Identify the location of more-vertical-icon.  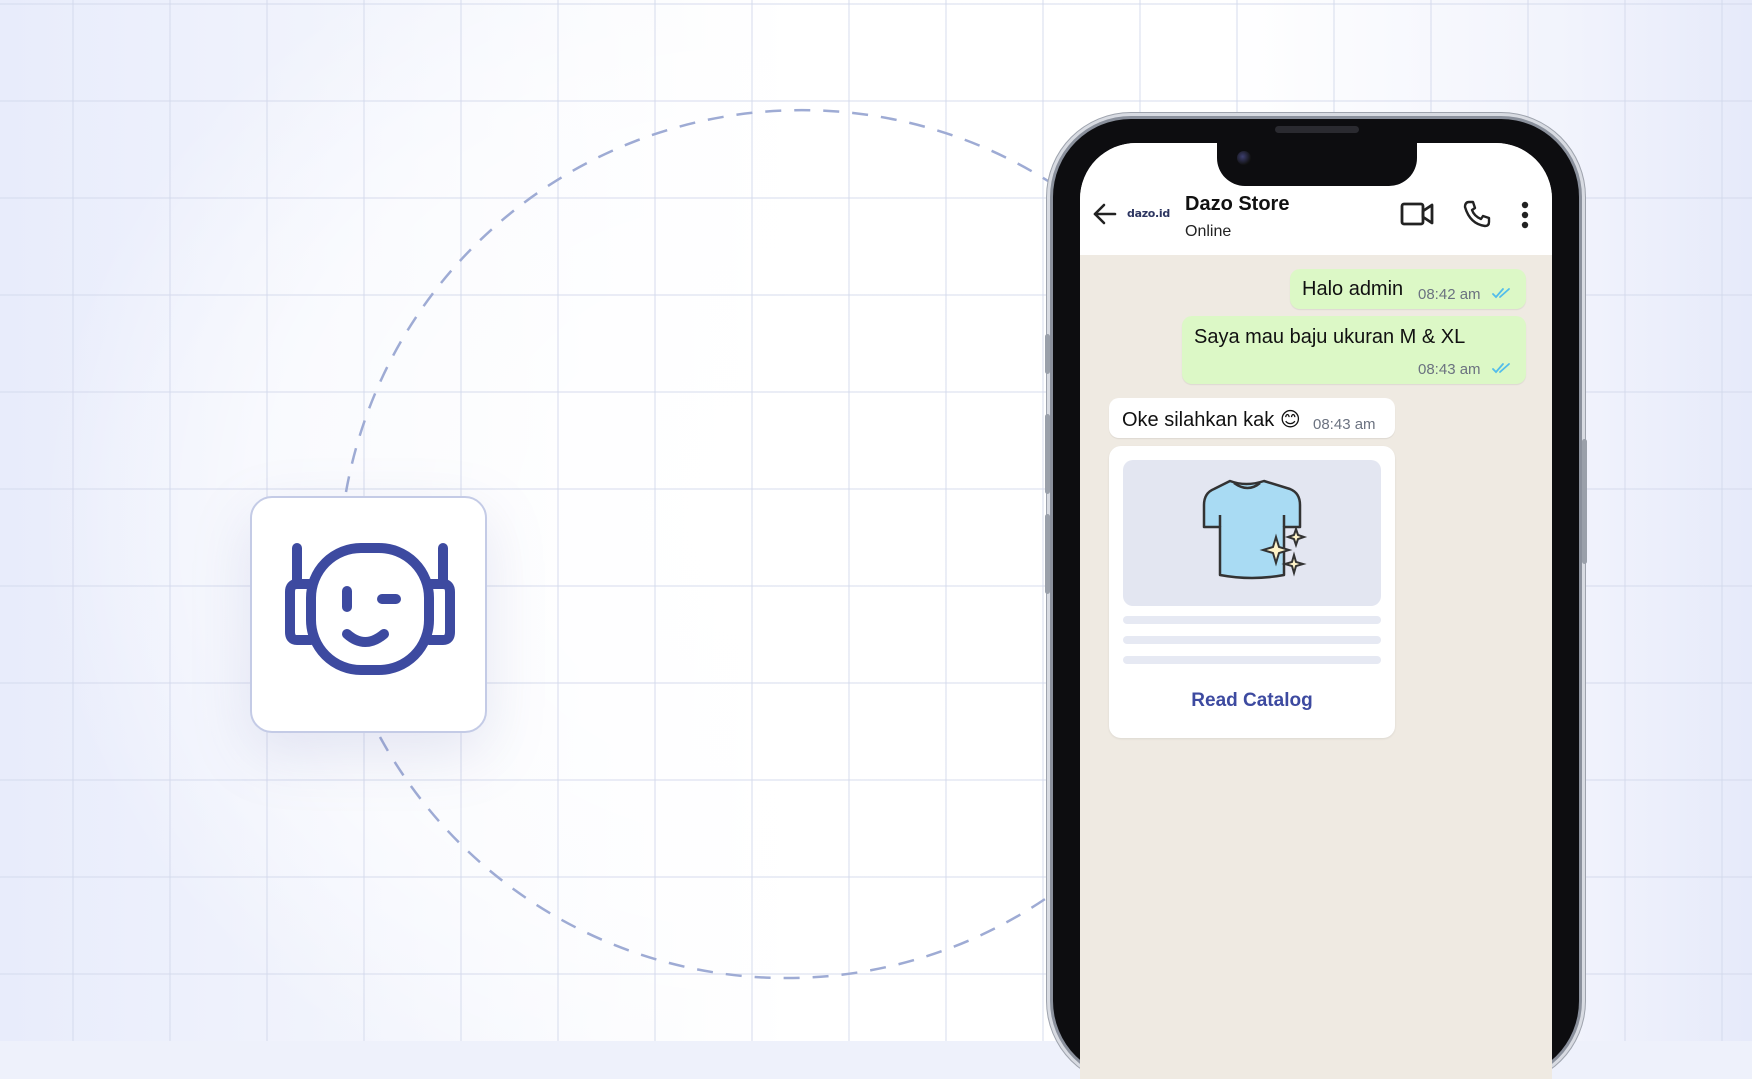
(1525, 215).